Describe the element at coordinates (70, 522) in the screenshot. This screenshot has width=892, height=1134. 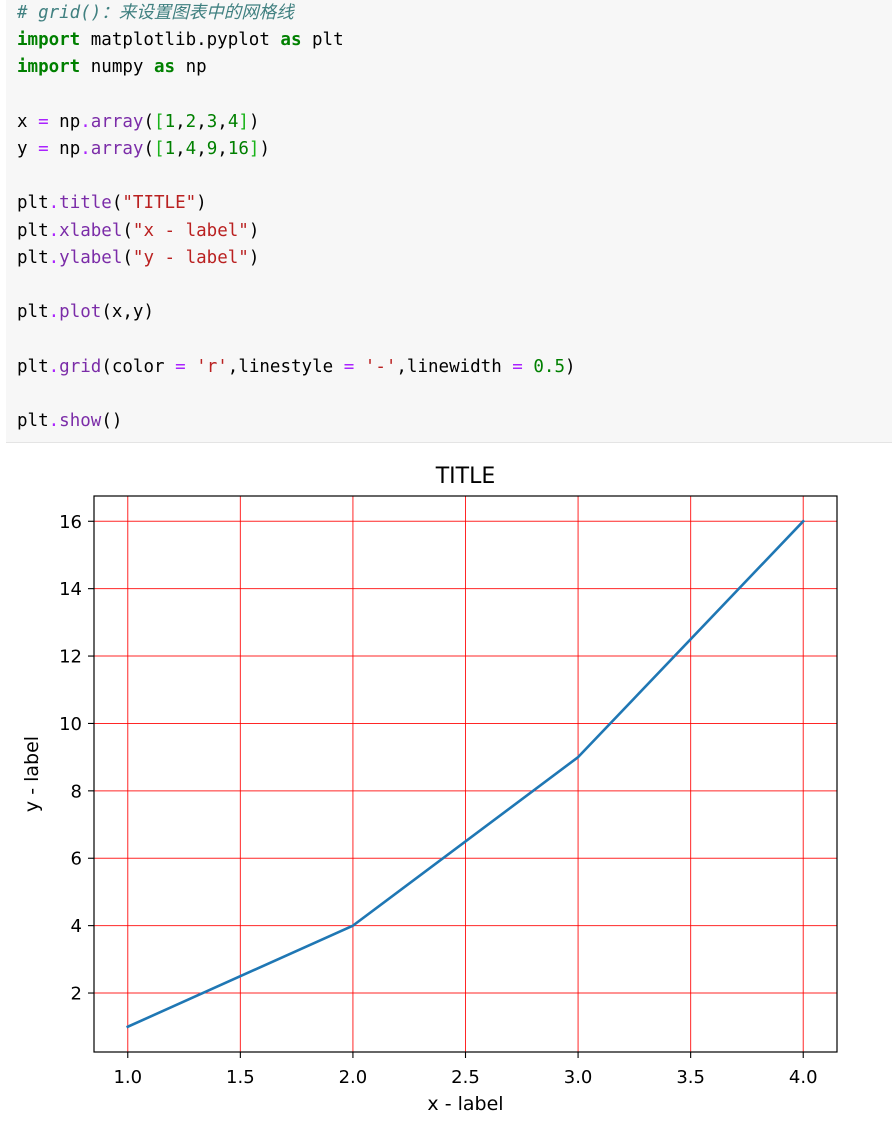
I see `y-tick-label: 16` at that location.